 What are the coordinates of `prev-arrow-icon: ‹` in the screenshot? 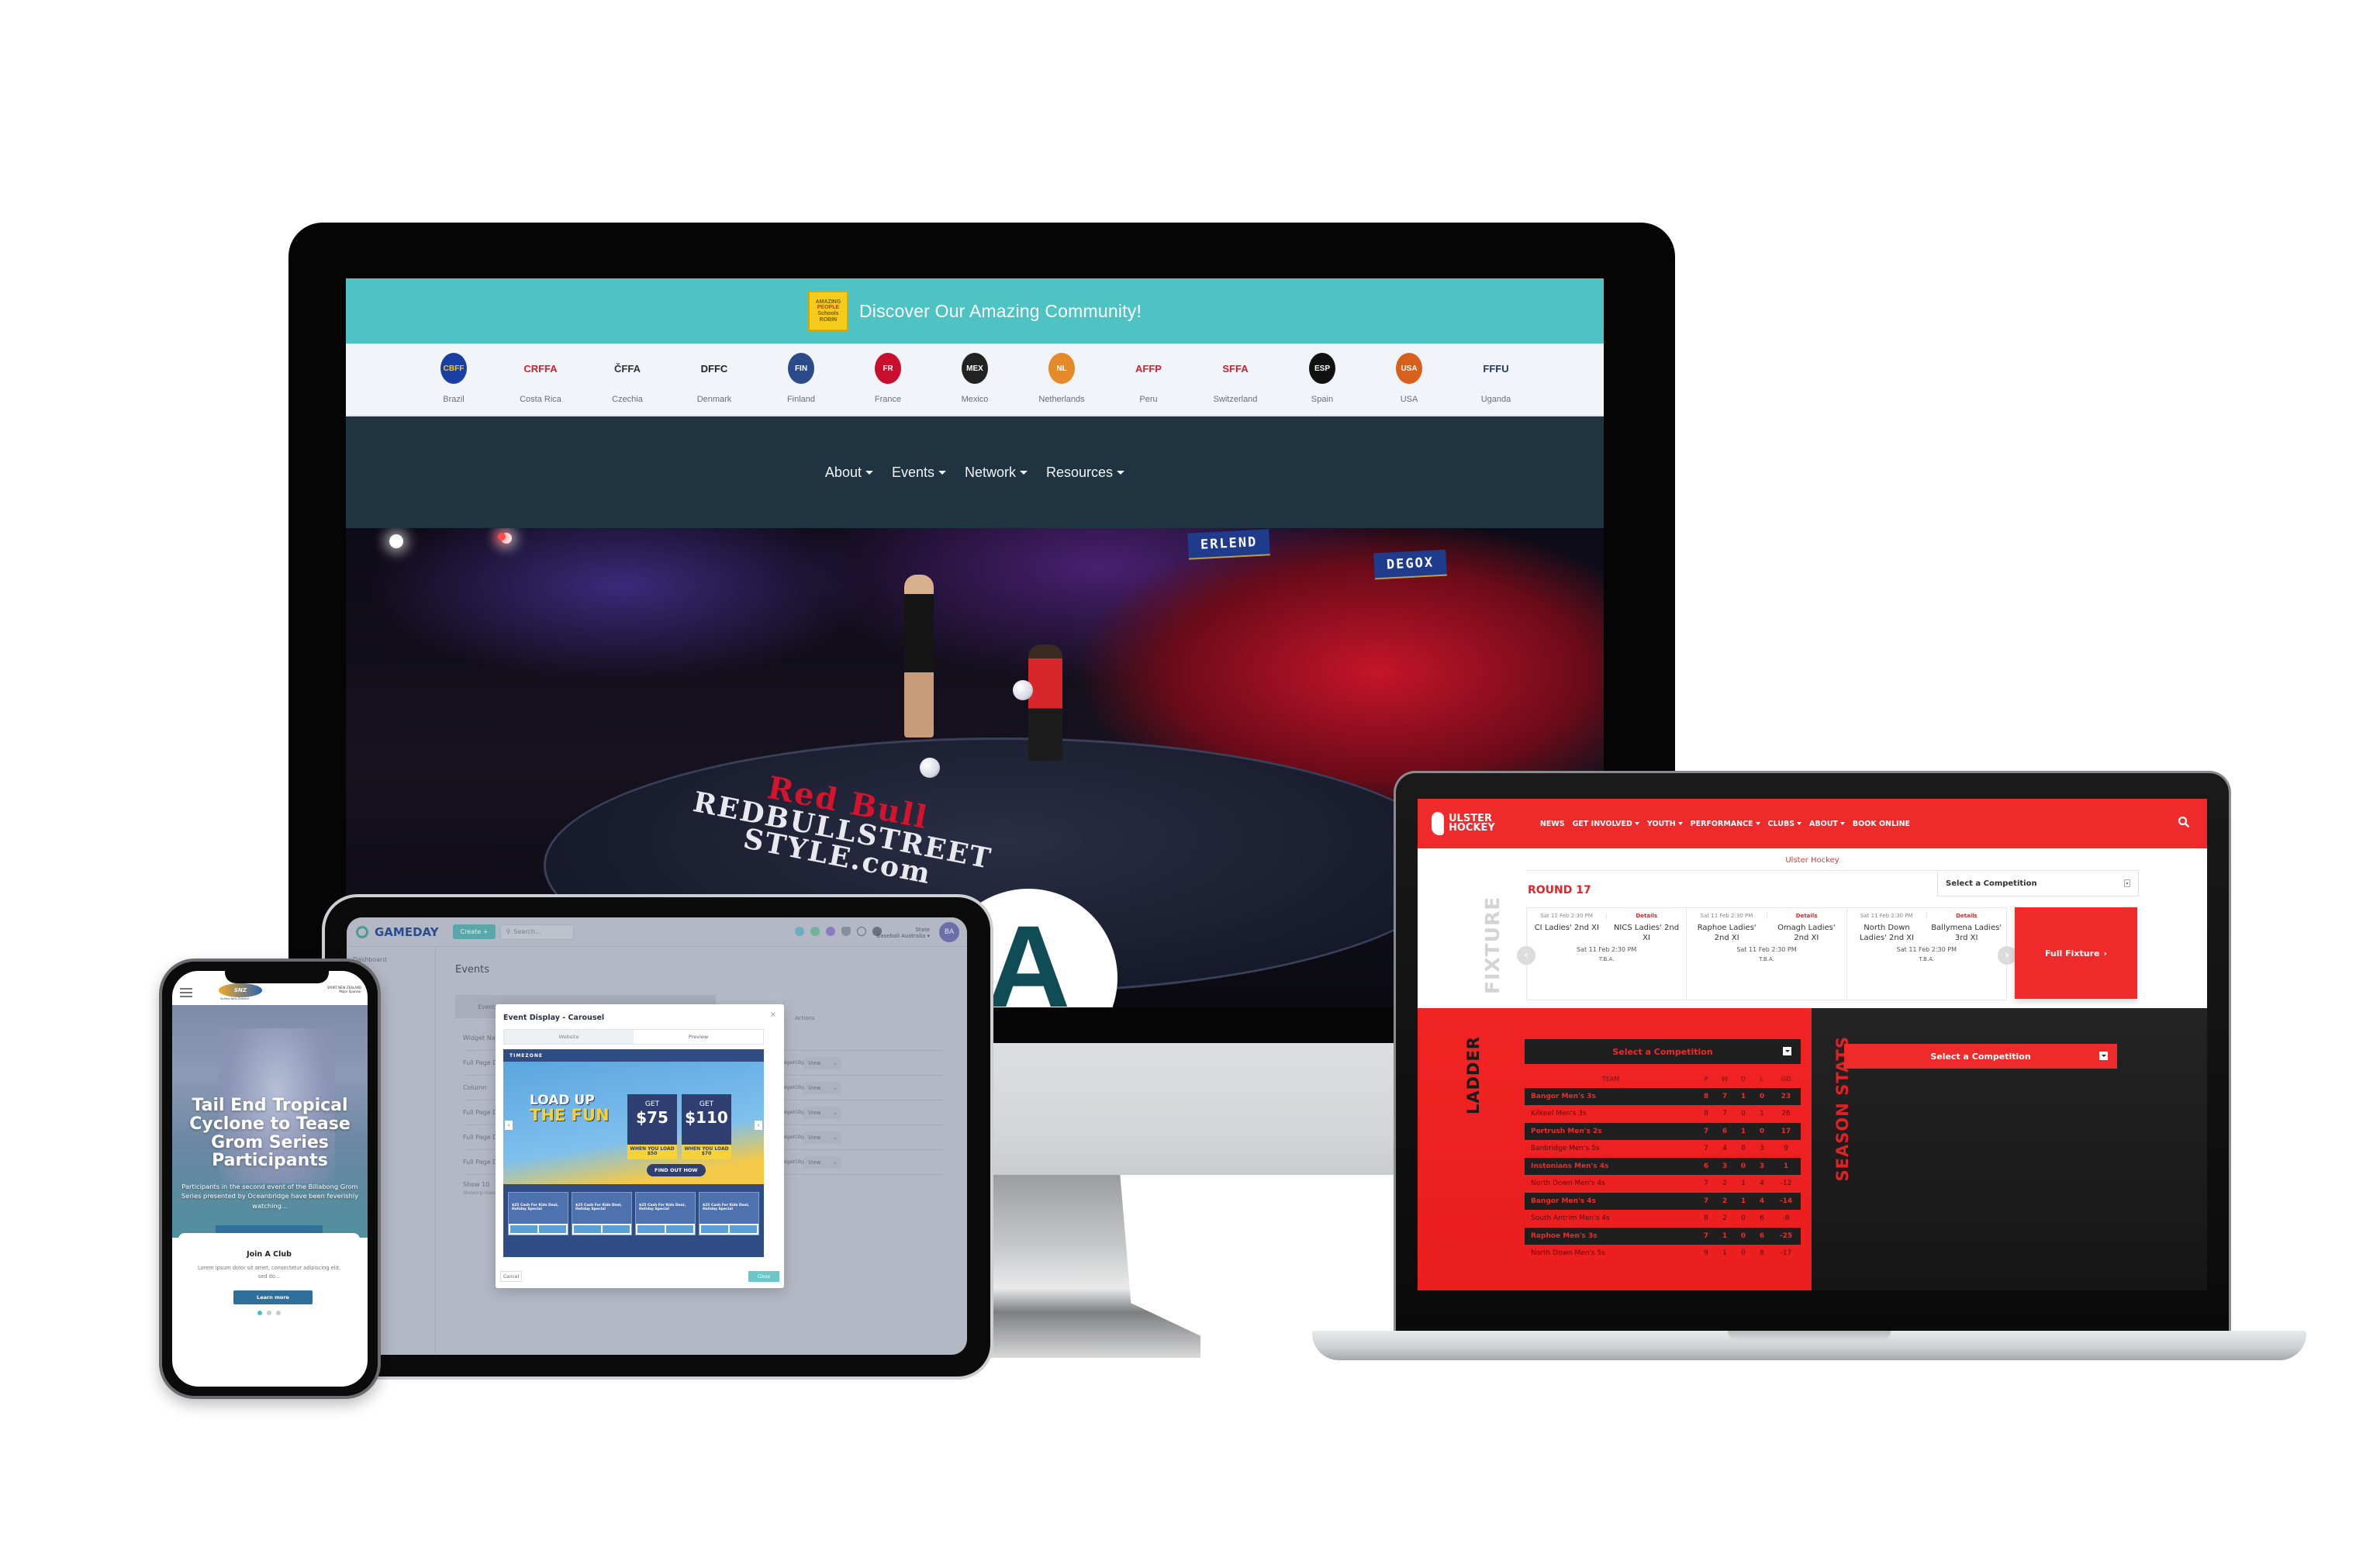 It's located at (1526, 955).